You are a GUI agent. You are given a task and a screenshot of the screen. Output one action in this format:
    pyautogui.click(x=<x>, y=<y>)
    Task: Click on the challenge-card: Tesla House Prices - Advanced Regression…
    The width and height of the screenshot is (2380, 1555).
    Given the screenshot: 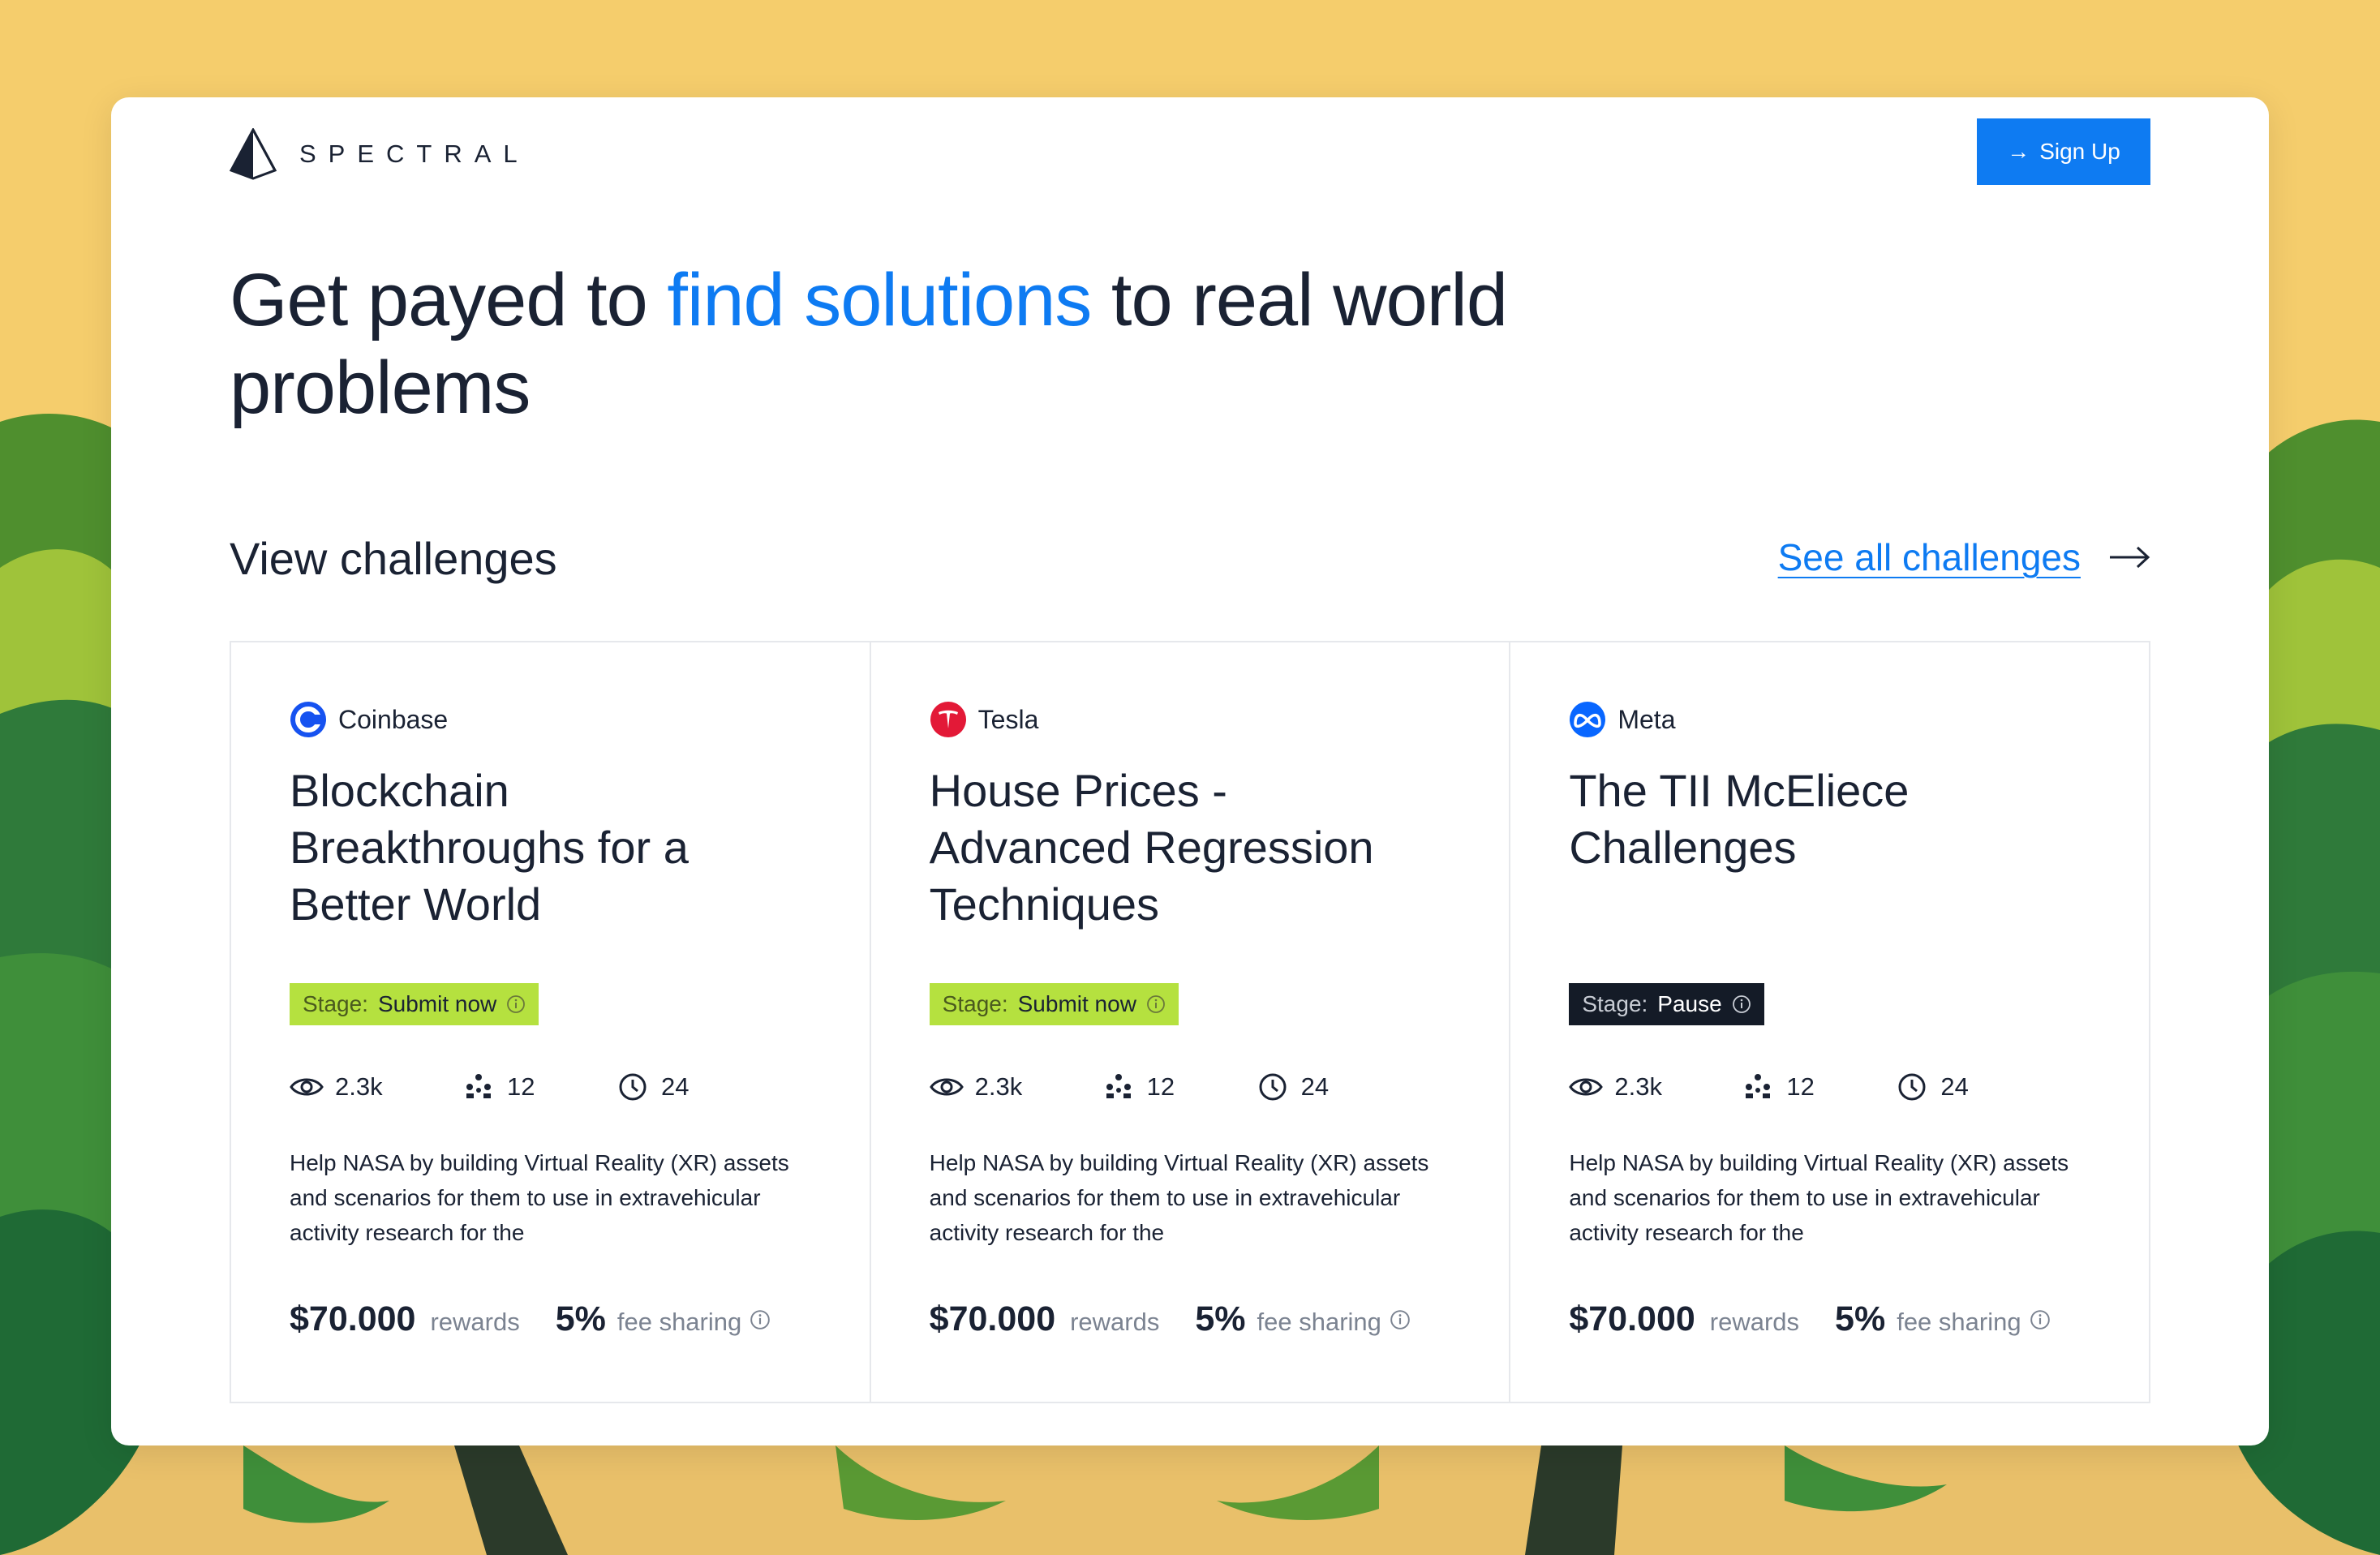 What is the action you would take?
    pyautogui.click(x=1191, y=1022)
    